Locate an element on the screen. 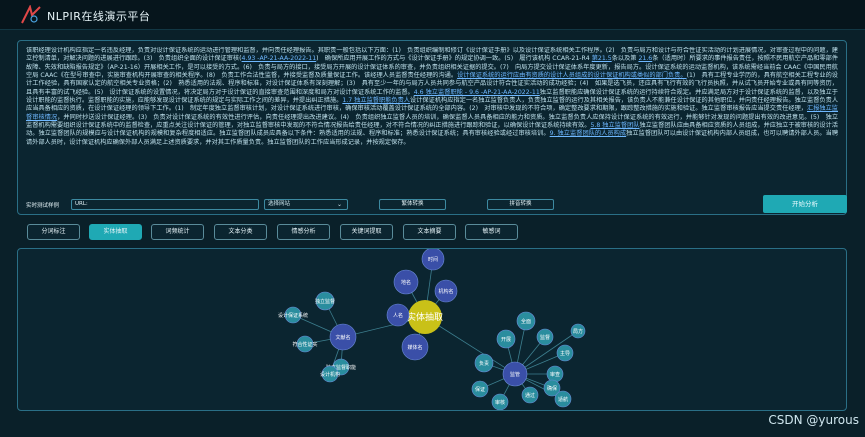  graph-node-label: 局方 is located at coordinates (578, 331).